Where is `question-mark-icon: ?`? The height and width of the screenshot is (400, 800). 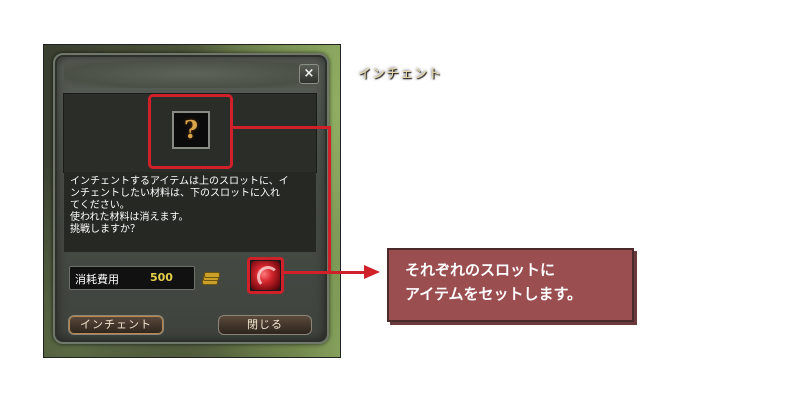 question-mark-icon: ? is located at coordinates (191, 129).